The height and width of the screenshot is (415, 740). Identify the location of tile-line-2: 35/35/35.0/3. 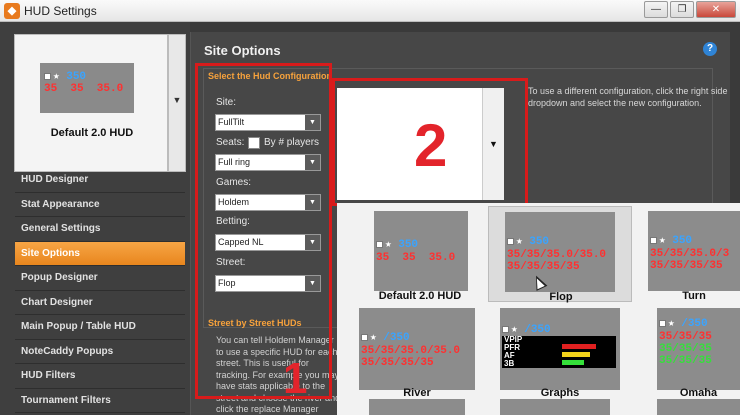
(690, 254).